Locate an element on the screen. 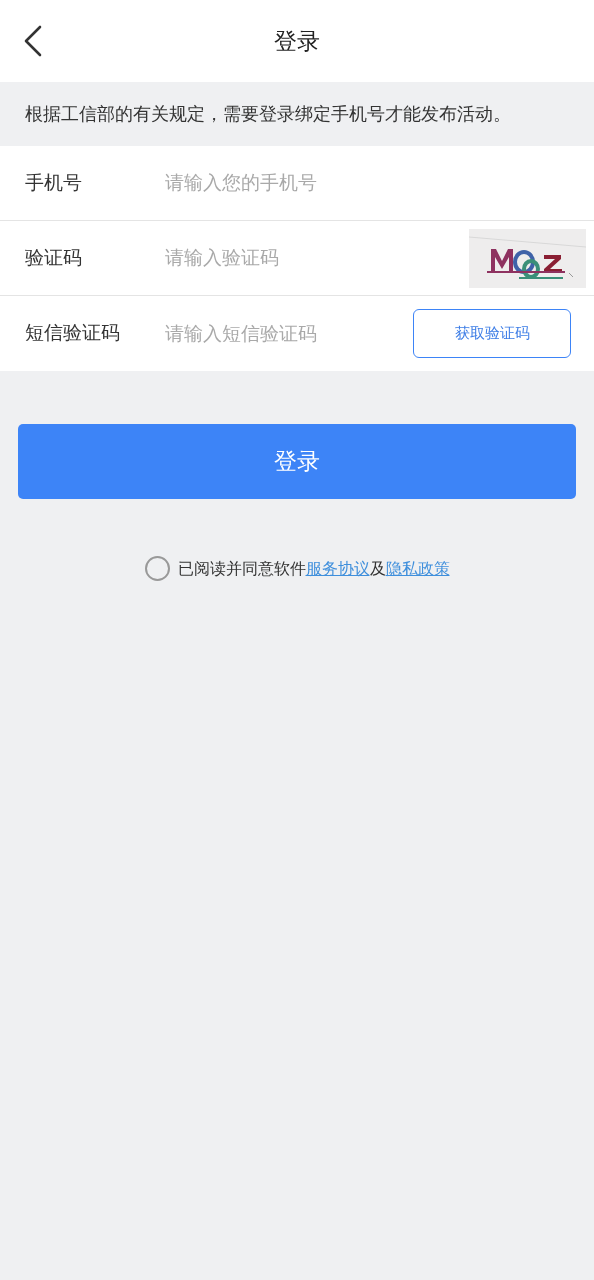 The image size is (594, 1280). notice-text: 根据工信部的有关规定，需要登录绑定手机号才能发布活动。 is located at coordinates (268, 114).